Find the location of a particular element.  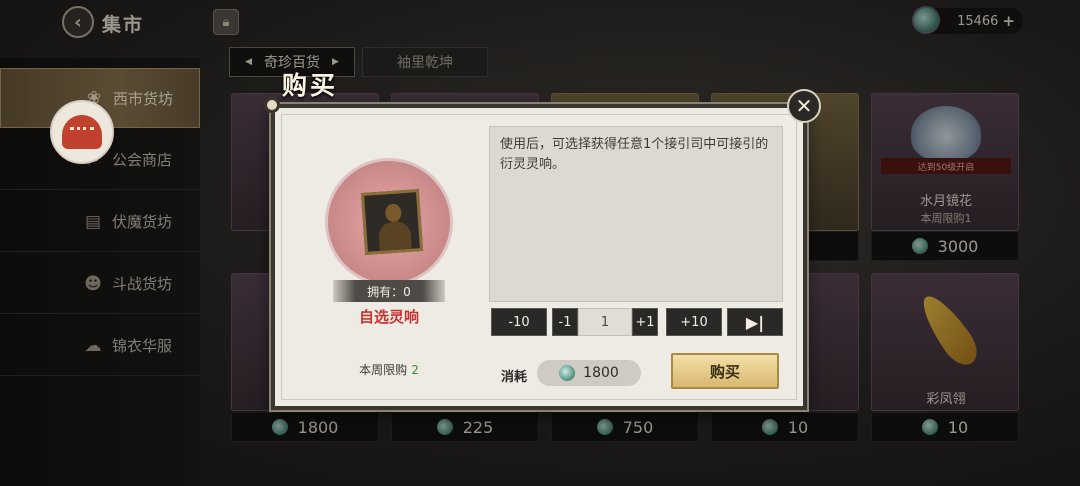

item-name: 自选灵响 is located at coordinates (388, 317).